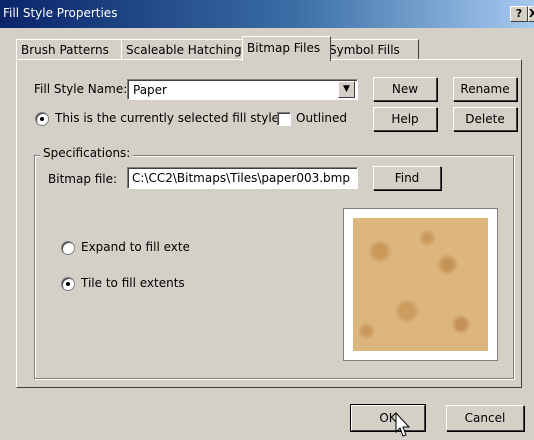 The width and height of the screenshot is (534, 440). I want to click on bitmap-preview, so click(420, 284).